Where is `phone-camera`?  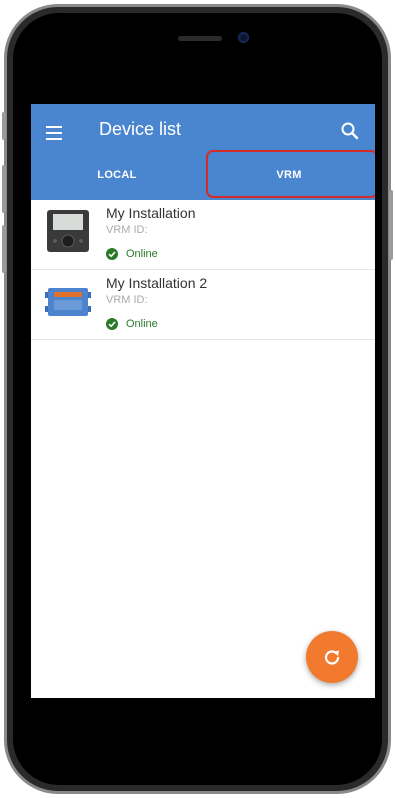 phone-camera is located at coordinates (243, 37).